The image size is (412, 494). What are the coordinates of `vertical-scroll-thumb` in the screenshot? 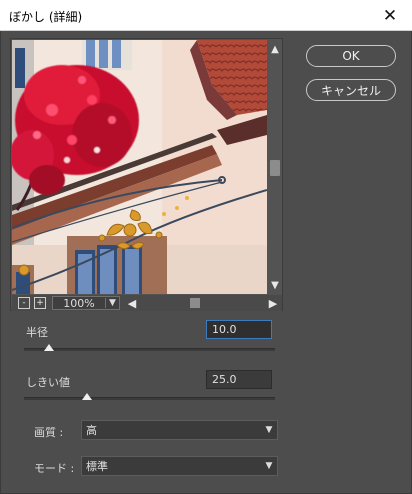 It's located at (275, 168).